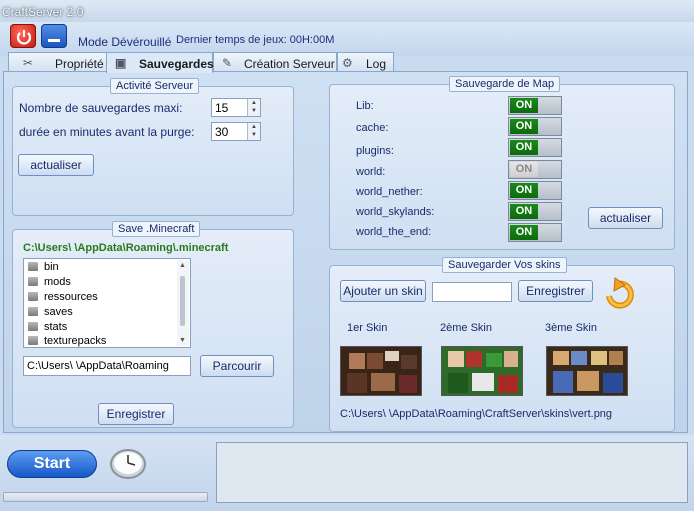 Image resolution: width=694 pixels, height=511 pixels. I want to click on minimize-button, so click(54, 36).